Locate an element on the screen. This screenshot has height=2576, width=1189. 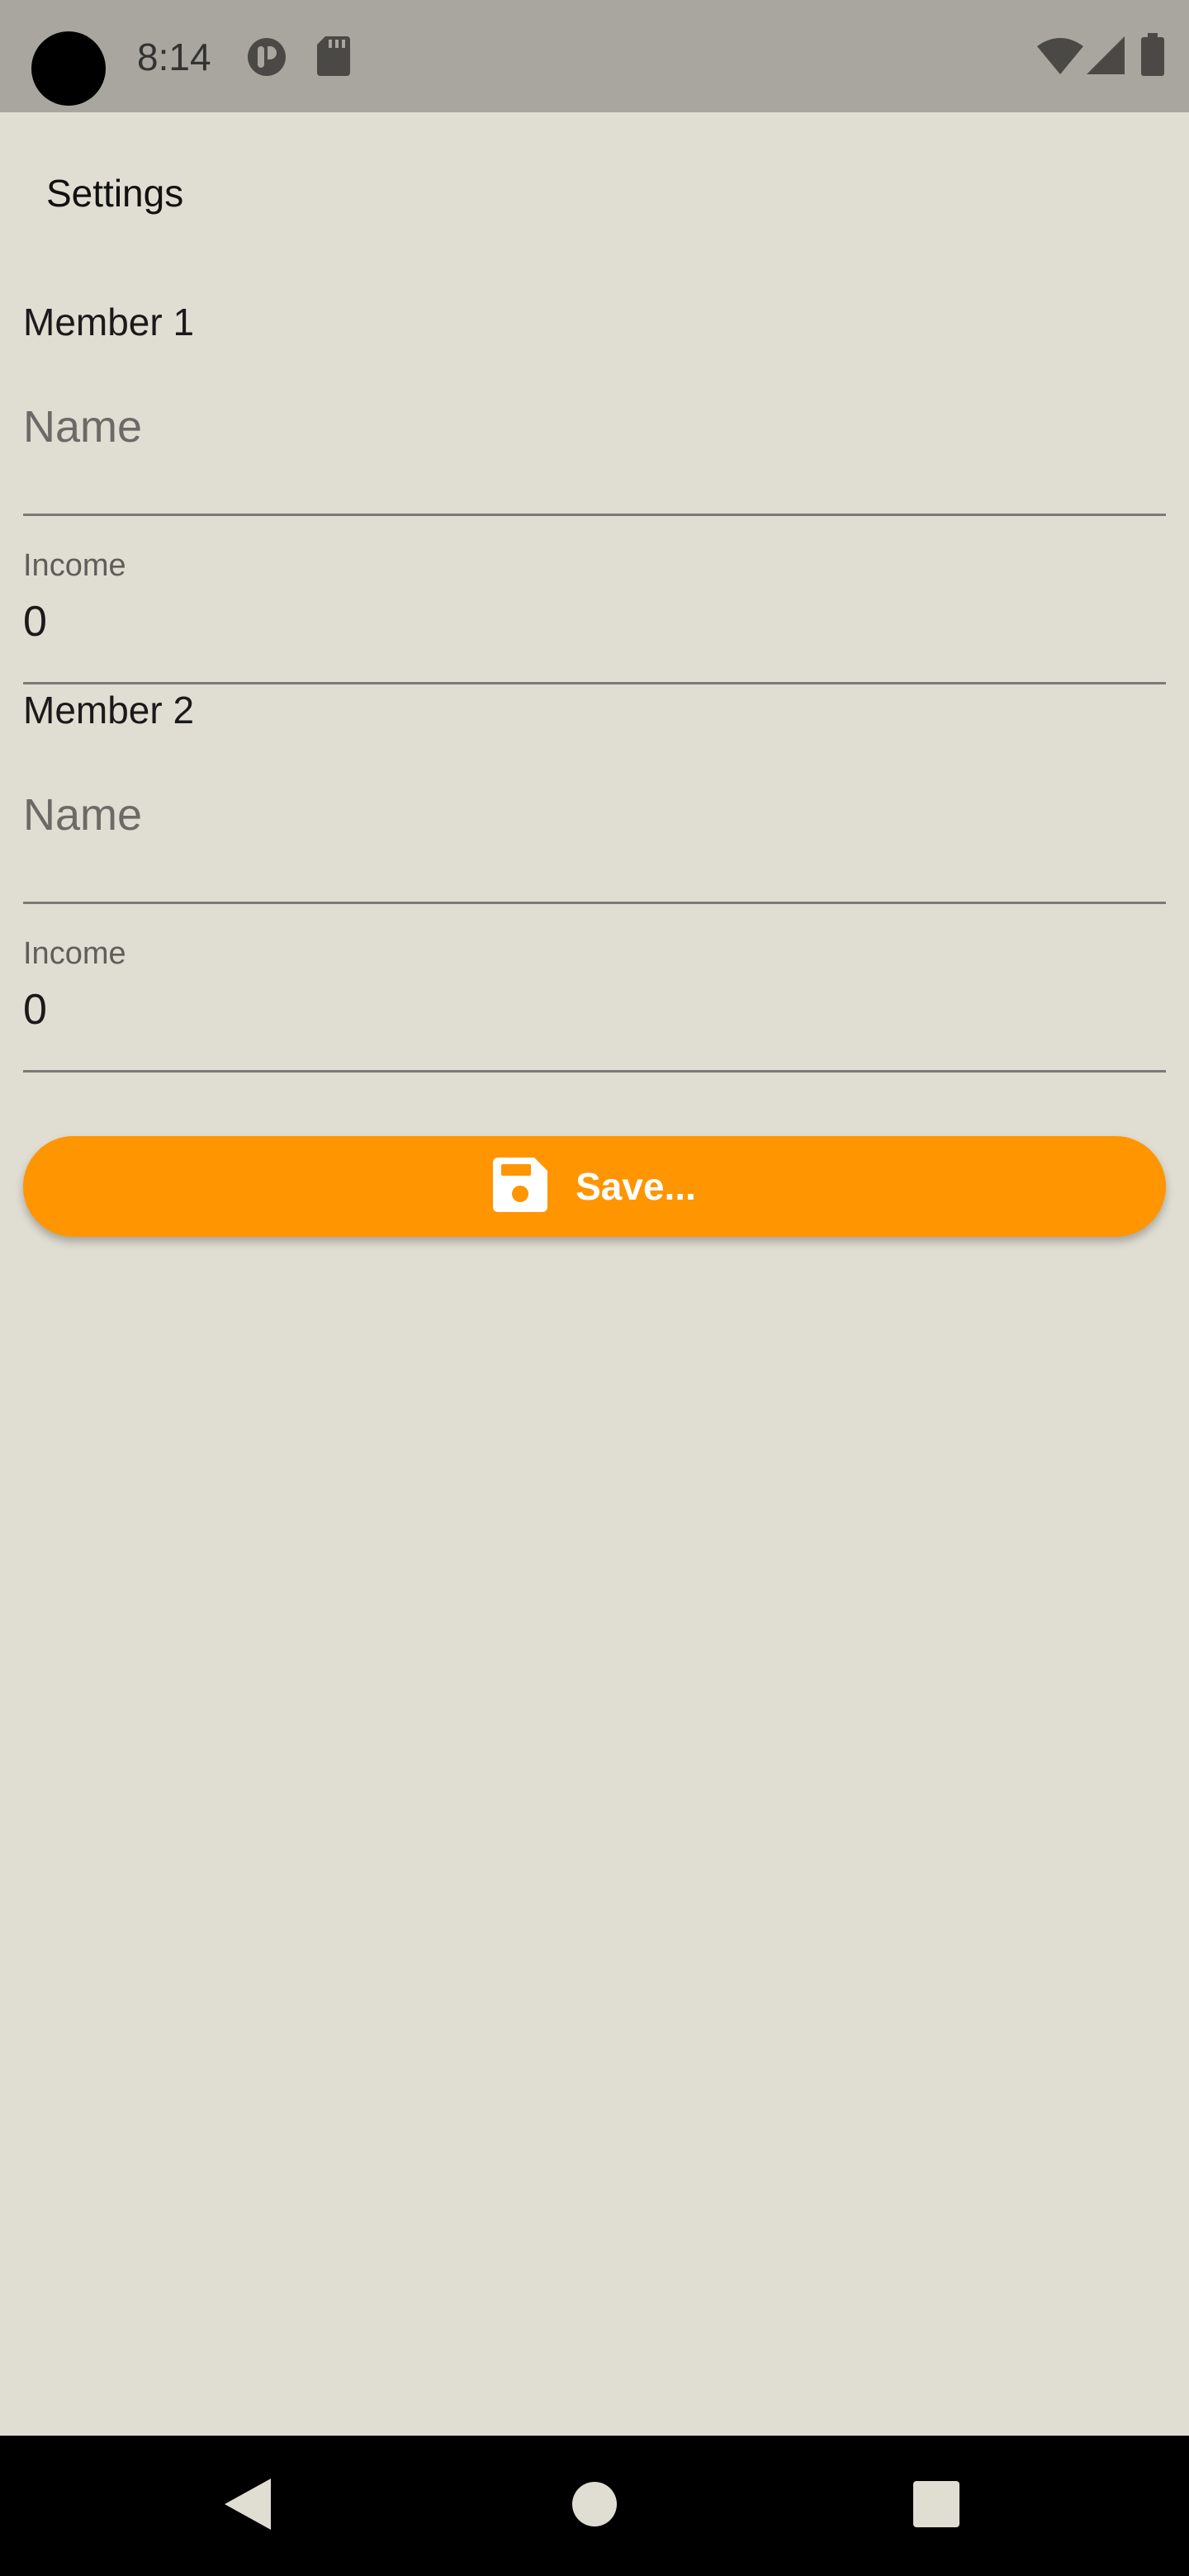
recents-button is located at coordinates (936, 2506).